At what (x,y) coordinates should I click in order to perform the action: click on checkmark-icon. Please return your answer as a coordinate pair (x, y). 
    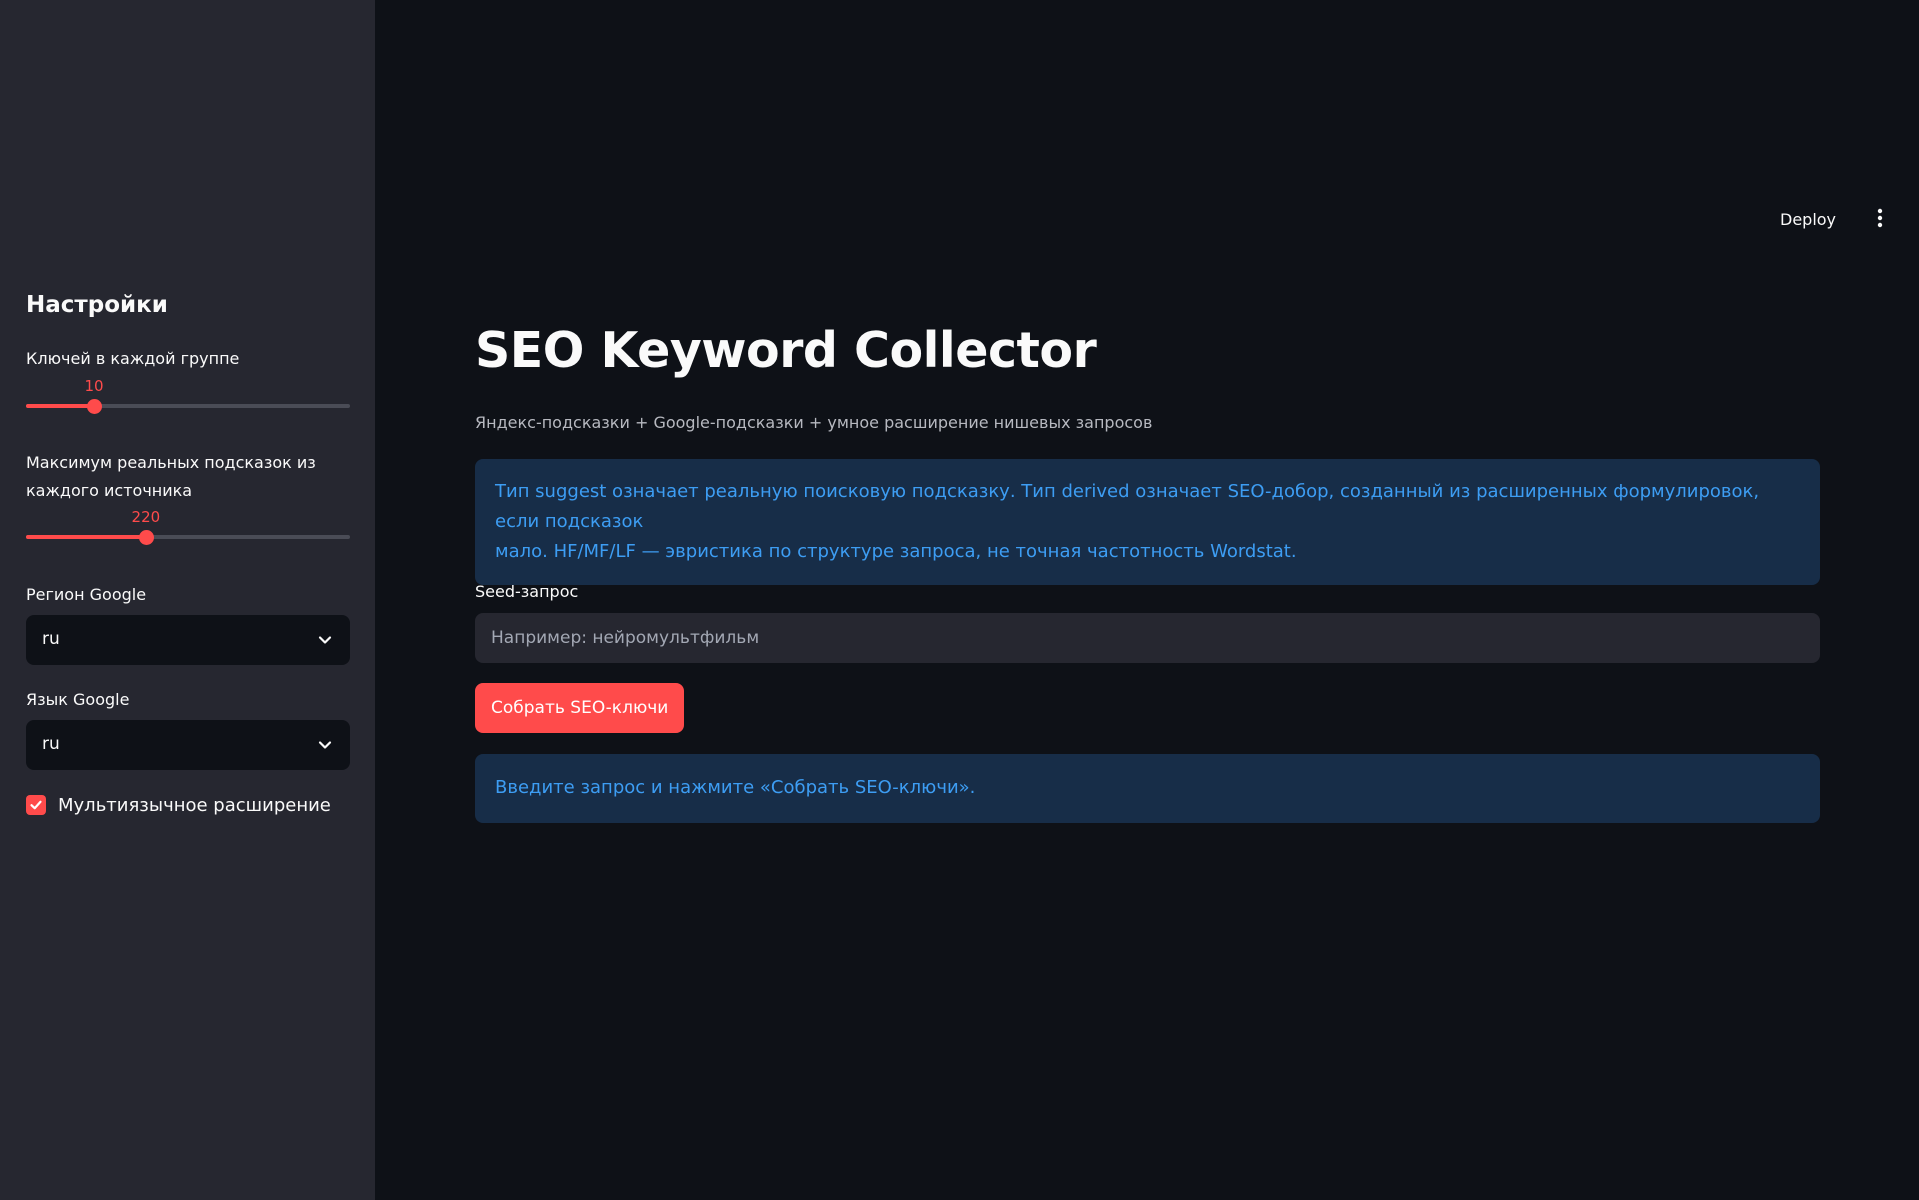
    Looking at the image, I should click on (36, 805).